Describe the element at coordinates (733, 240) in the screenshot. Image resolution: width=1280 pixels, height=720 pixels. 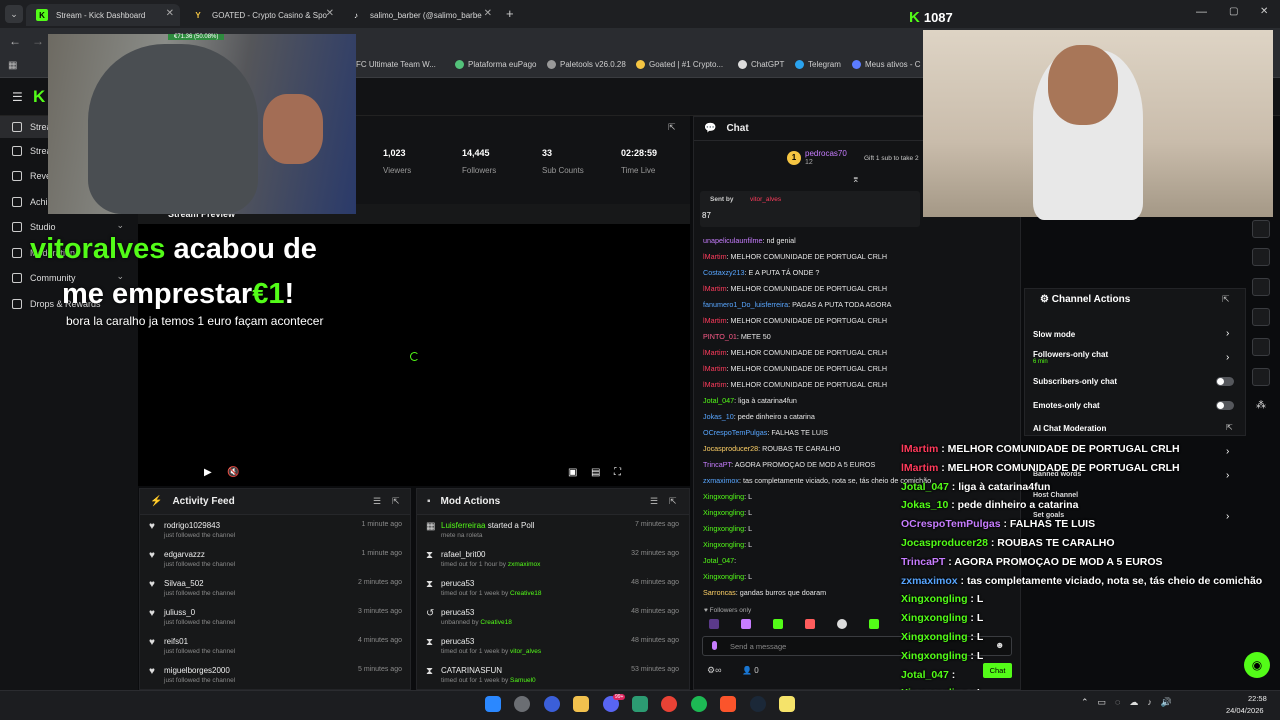
I see `chat-username: unapeliculaunfilme` at that location.